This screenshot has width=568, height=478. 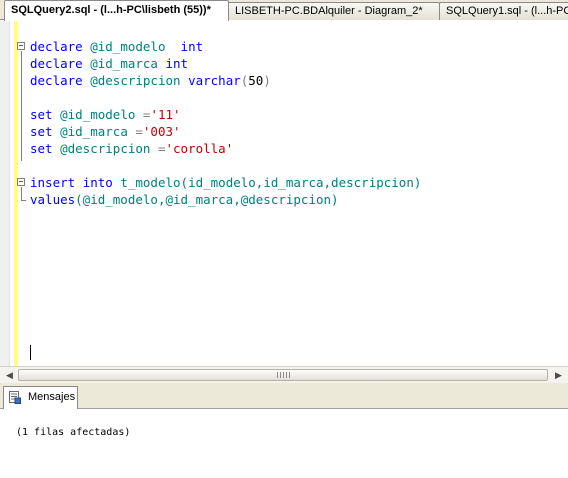 What do you see at coordinates (199, 148) in the screenshot?
I see `string-literal: 'corolla'` at bounding box center [199, 148].